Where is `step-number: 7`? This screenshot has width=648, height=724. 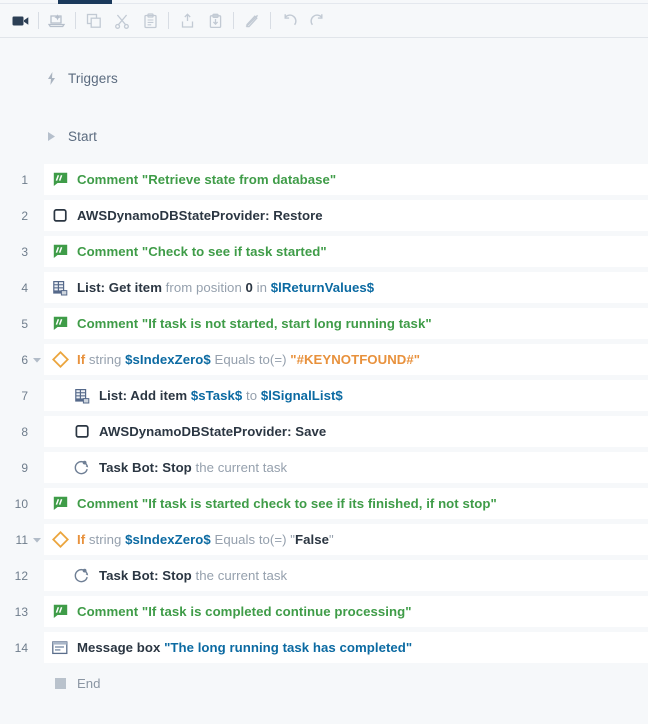
step-number: 7 is located at coordinates (24, 395).